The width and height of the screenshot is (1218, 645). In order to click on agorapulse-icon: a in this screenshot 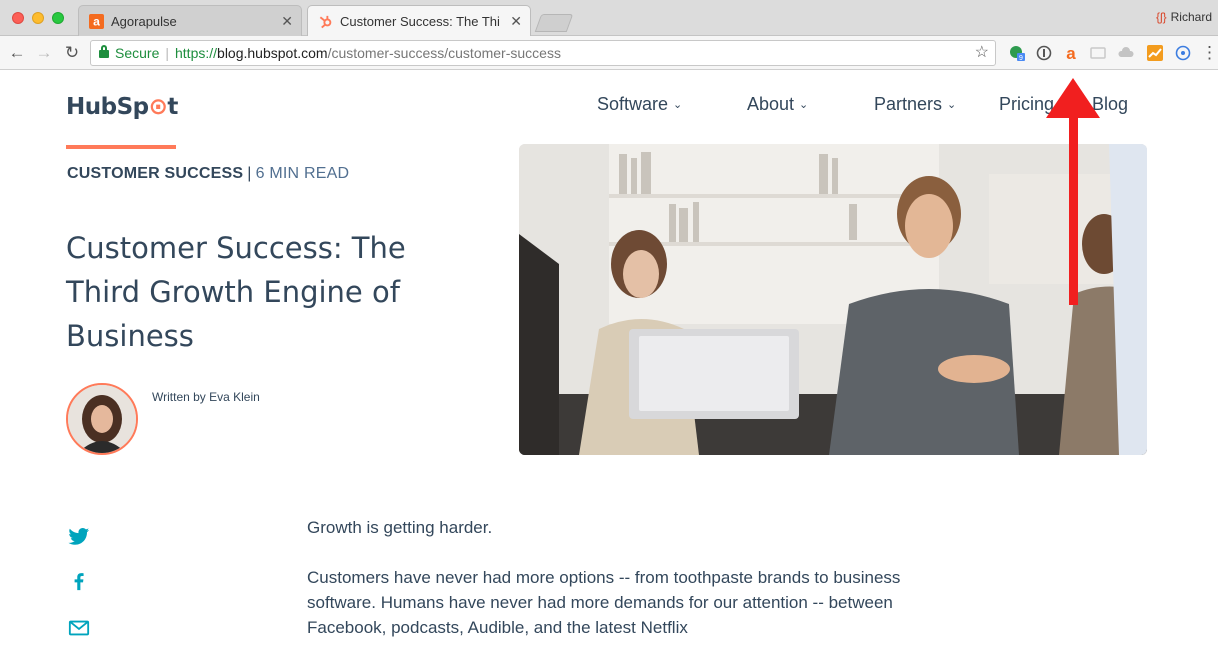, I will do `click(96, 21)`.